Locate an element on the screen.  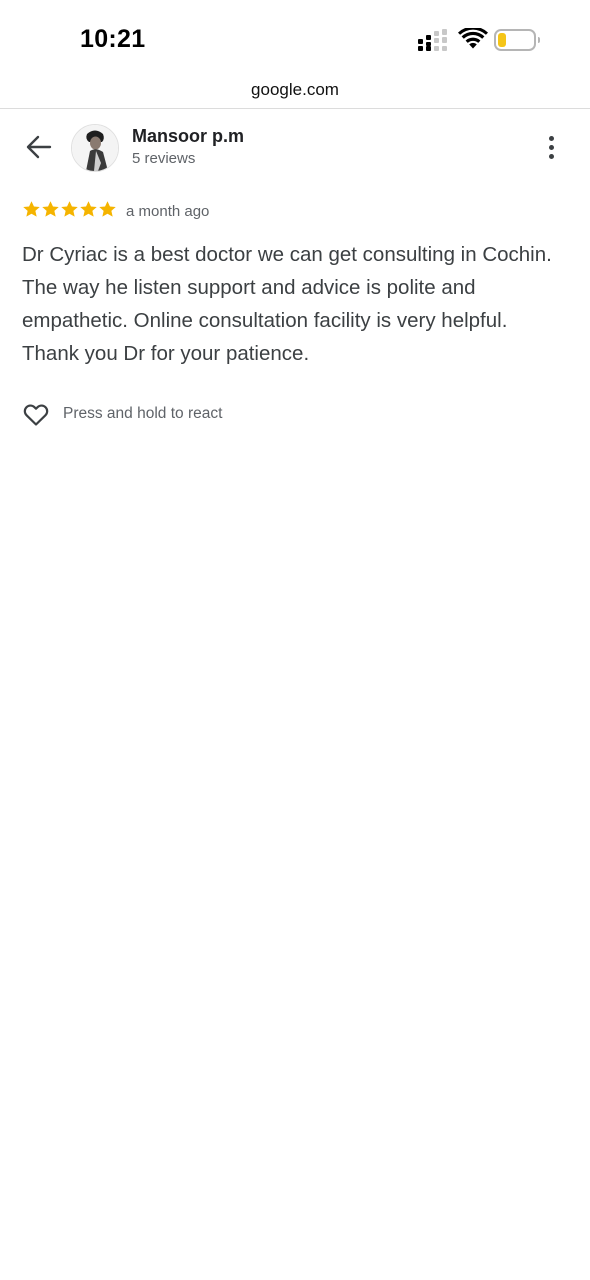
address-bar: google.com is located at coordinates (295, 90).